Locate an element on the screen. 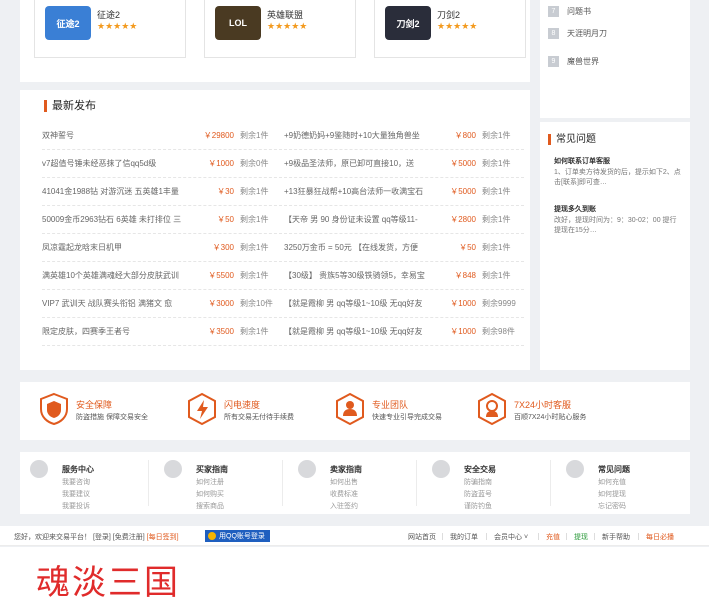 The image size is (709, 600). listing-row: +9奶德奶妈+9鉴随时+10大量独角兽坐 ￥800 剩余1件 is located at coordinates (404, 136).